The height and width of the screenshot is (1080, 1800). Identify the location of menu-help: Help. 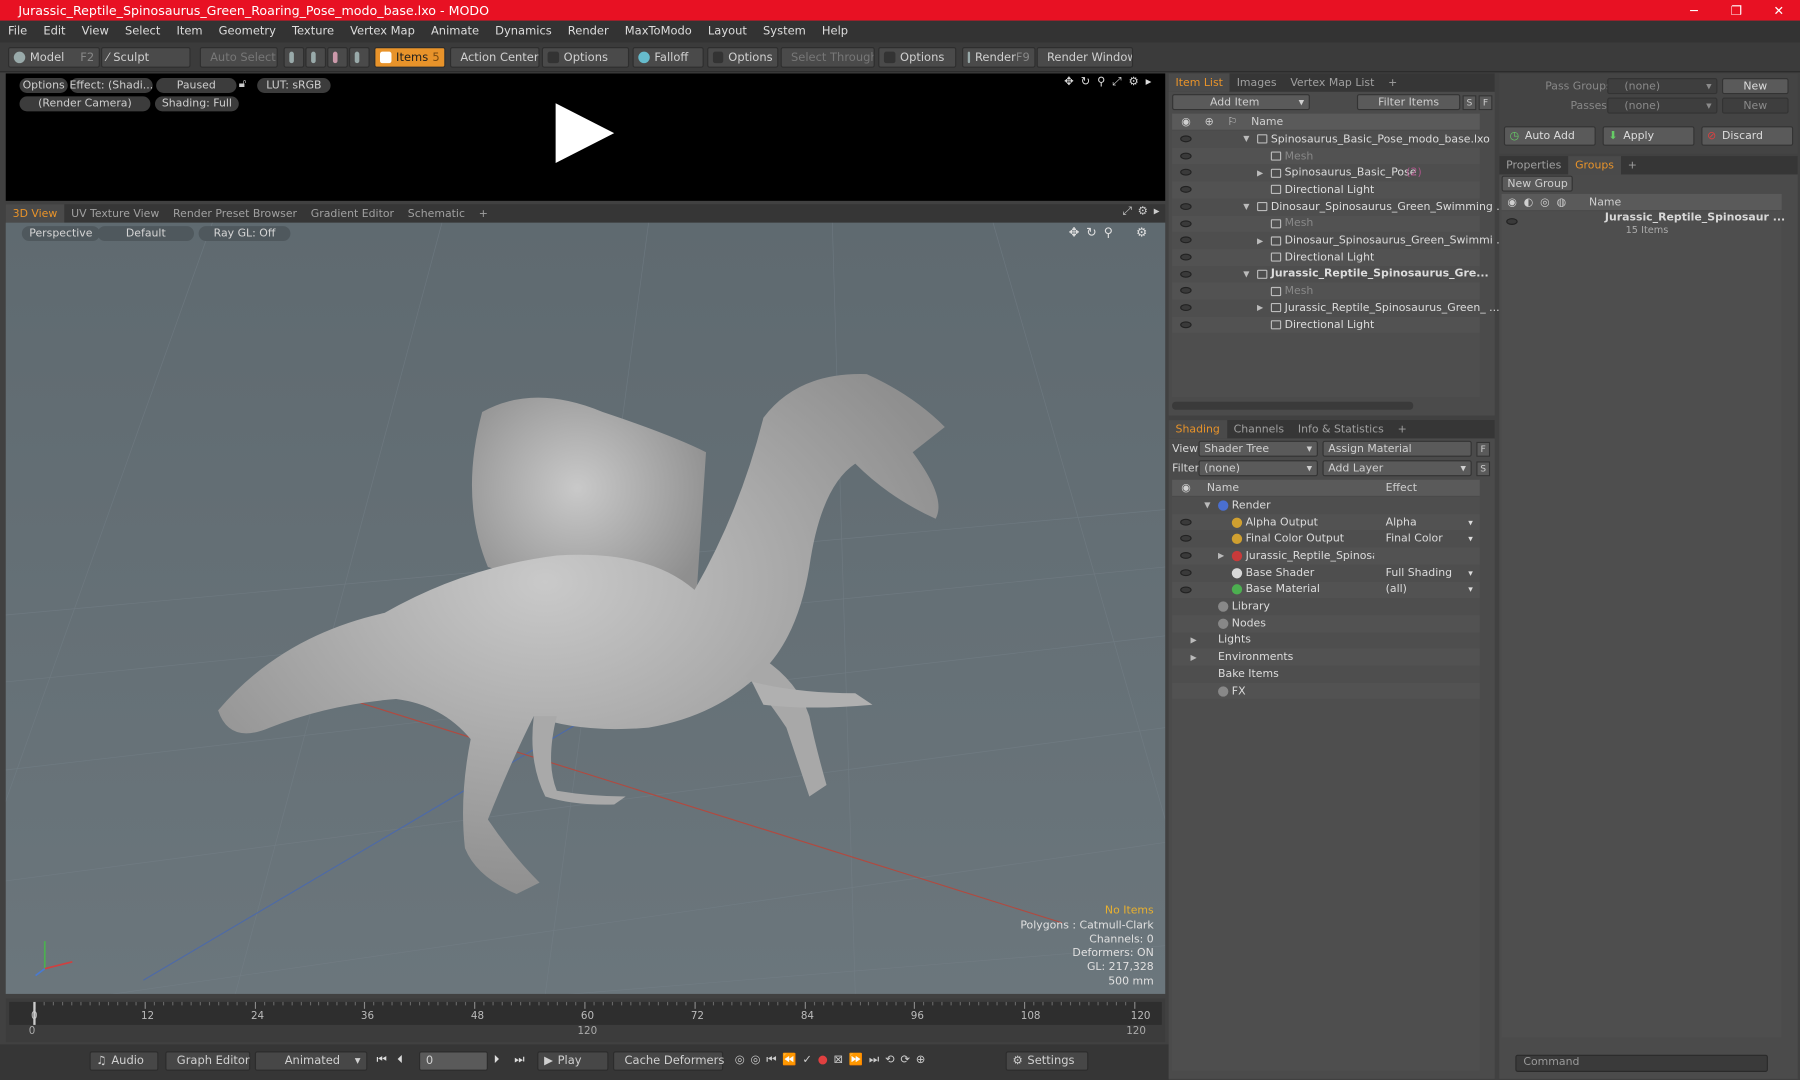
(835, 31).